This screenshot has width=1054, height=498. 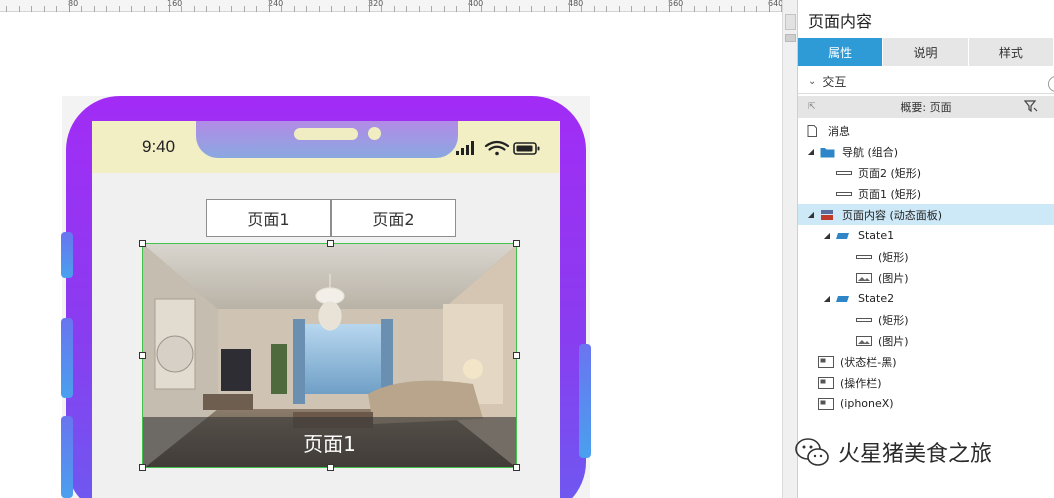 What do you see at coordinates (814, 130) in the screenshot?
I see `page-icon` at bounding box center [814, 130].